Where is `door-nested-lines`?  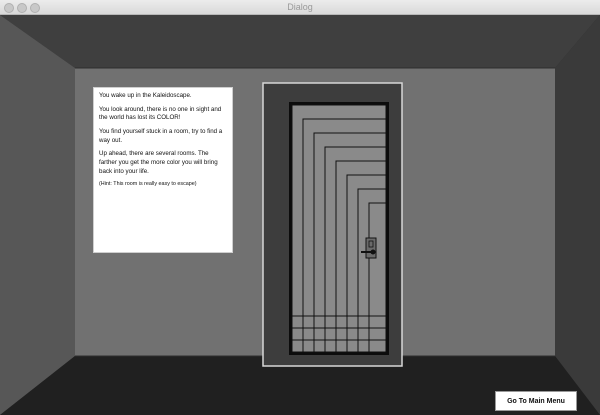
door-nested-lines is located at coordinates (339, 228).